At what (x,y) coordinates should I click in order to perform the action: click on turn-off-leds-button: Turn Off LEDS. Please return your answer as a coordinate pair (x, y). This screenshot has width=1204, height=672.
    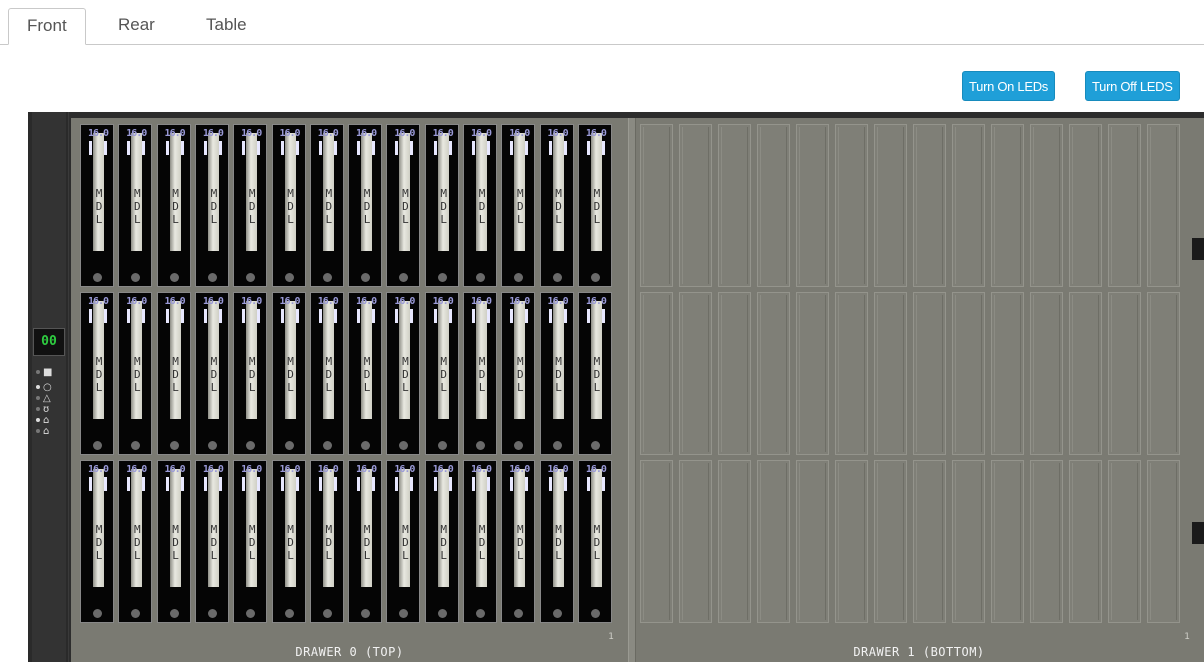
    Looking at the image, I should click on (1132, 86).